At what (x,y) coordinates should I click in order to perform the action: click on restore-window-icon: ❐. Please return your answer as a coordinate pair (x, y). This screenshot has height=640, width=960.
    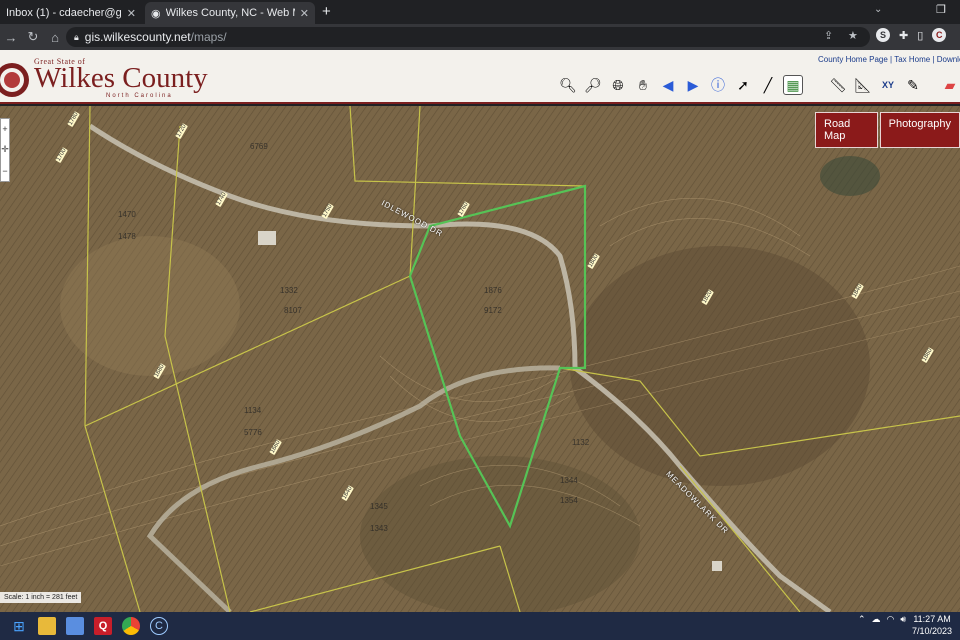
    Looking at the image, I should click on (941, 9).